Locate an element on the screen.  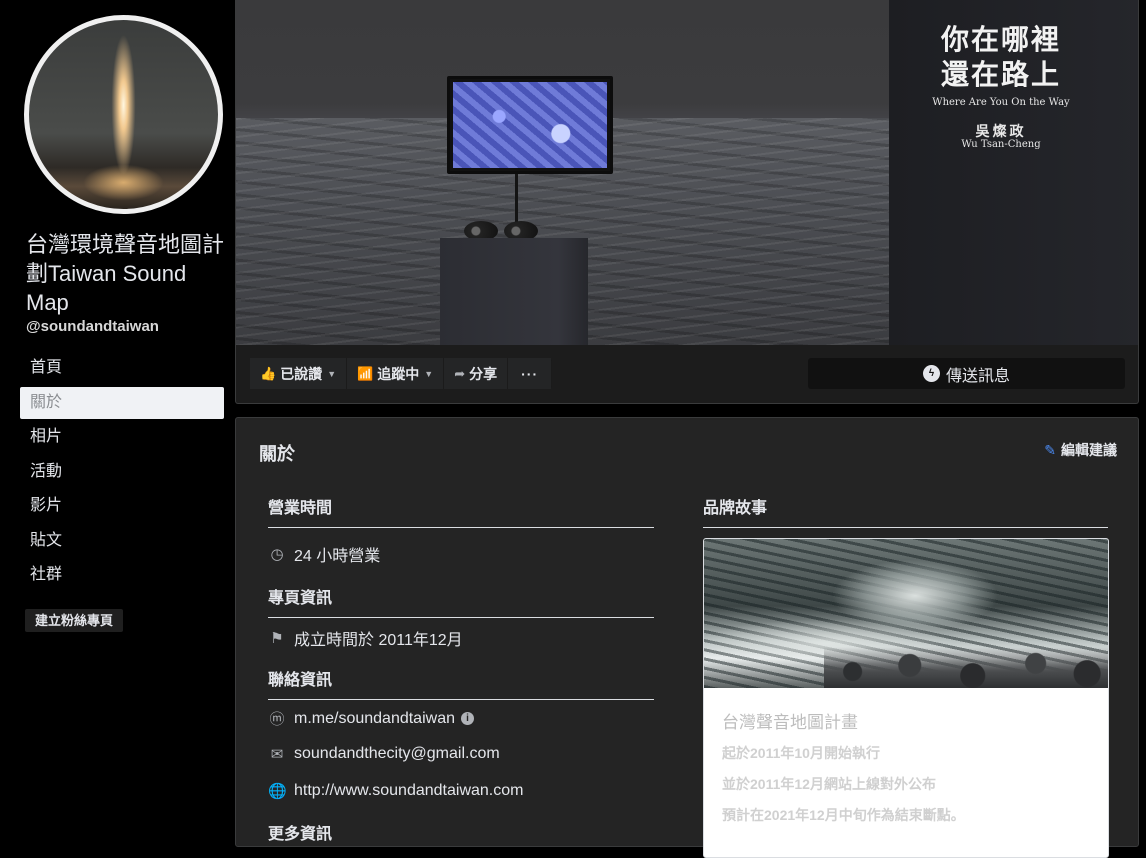
cover-monitor is located at coordinates (530, 125).